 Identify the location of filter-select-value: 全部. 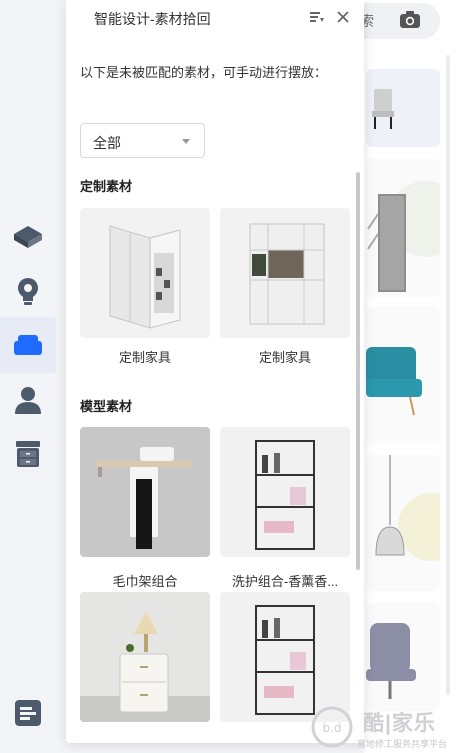
(107, 143).